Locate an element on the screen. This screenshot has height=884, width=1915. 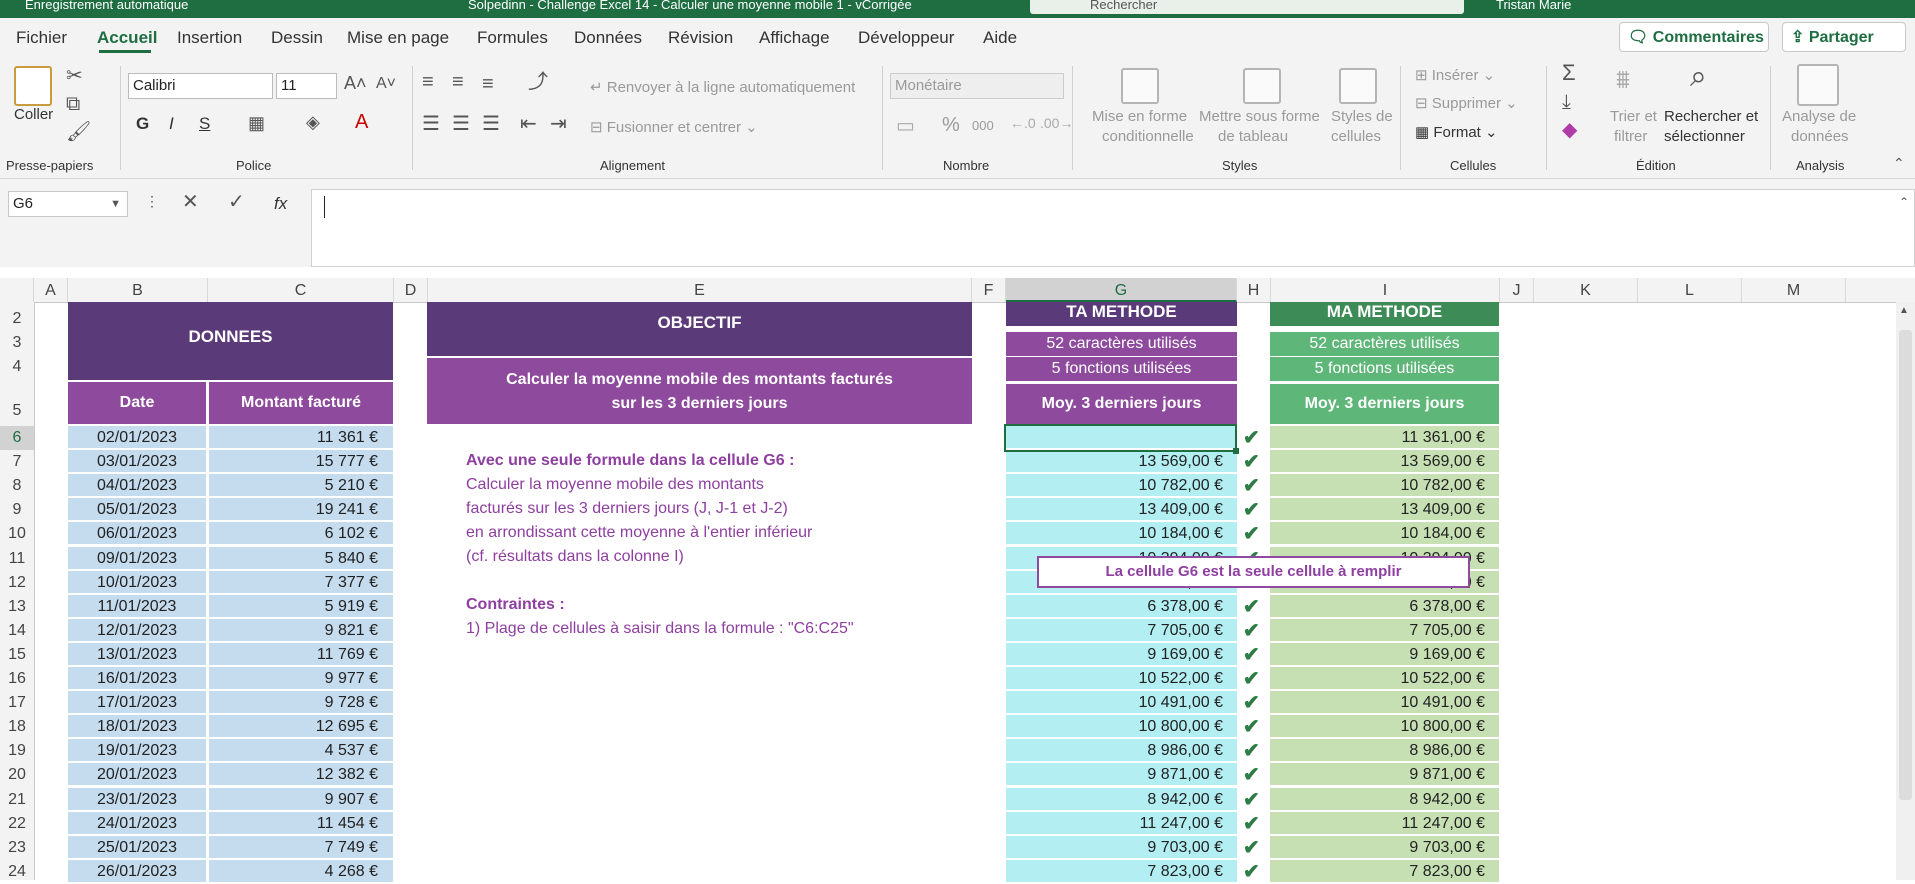
sort-filter-icon: ⩩ is located at coordinates (1623, 79).